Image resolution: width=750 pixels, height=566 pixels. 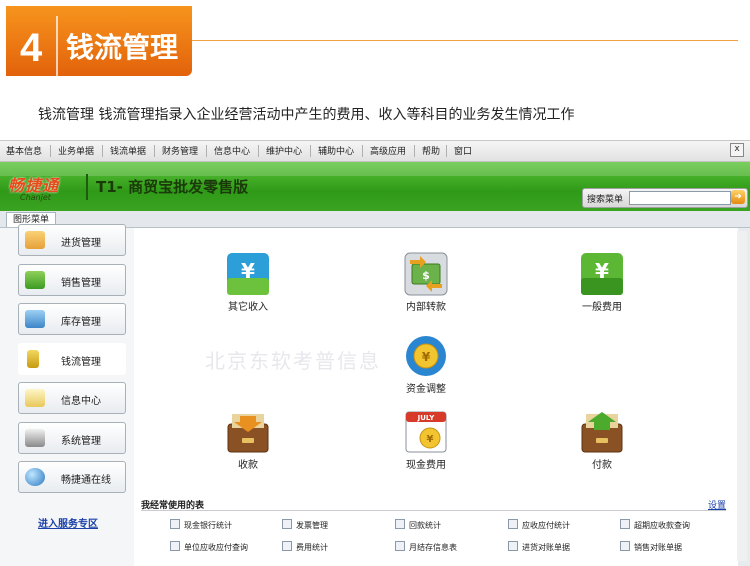 What do you see at coordinates (232, 150) in the screenshot?
I see `menu-info-center: 信息中心` at bounding box center [232, 150].